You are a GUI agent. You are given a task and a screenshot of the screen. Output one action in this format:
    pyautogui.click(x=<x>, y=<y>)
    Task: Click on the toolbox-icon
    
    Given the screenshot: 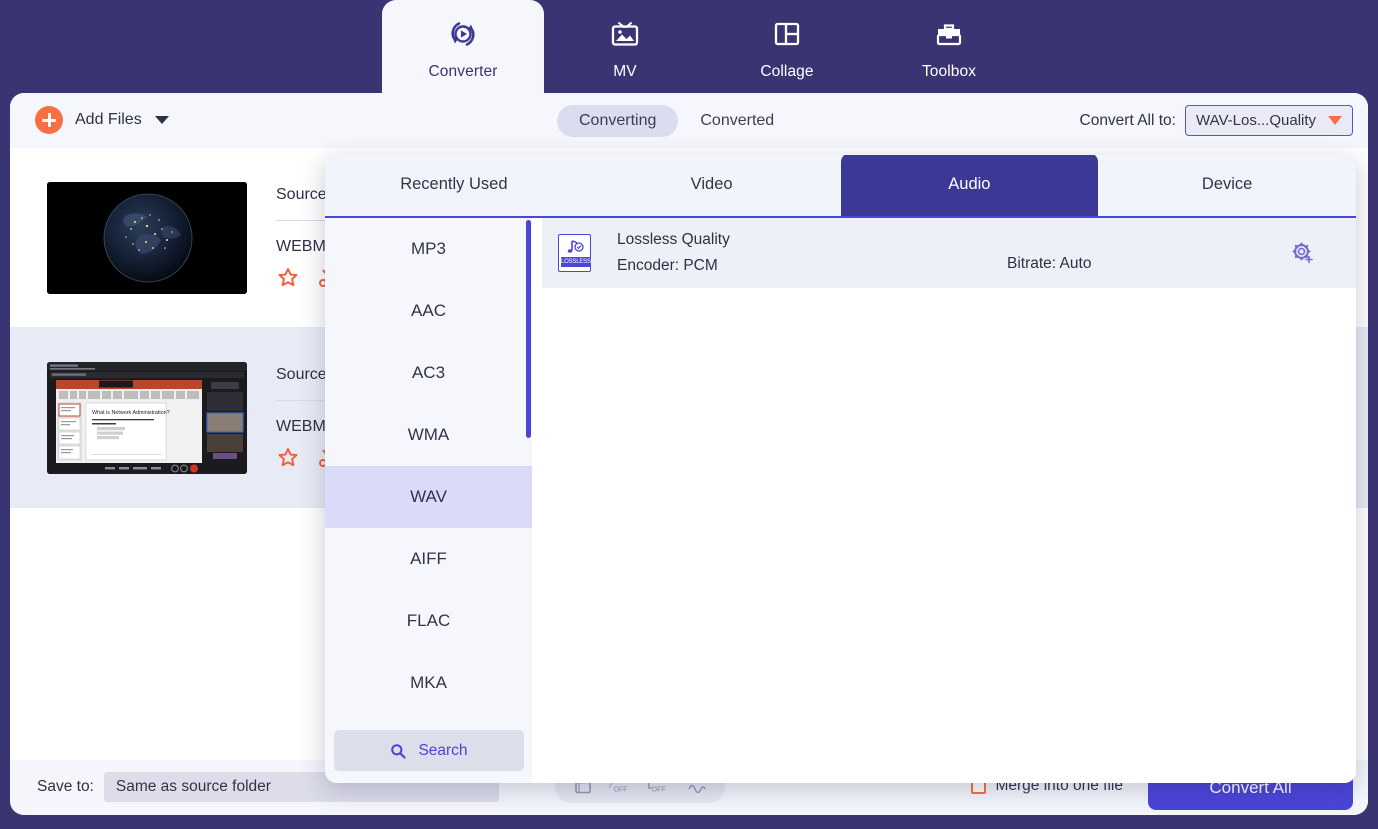 What is the action you would take?
    pyautogui.click(x=949, y=34)
    